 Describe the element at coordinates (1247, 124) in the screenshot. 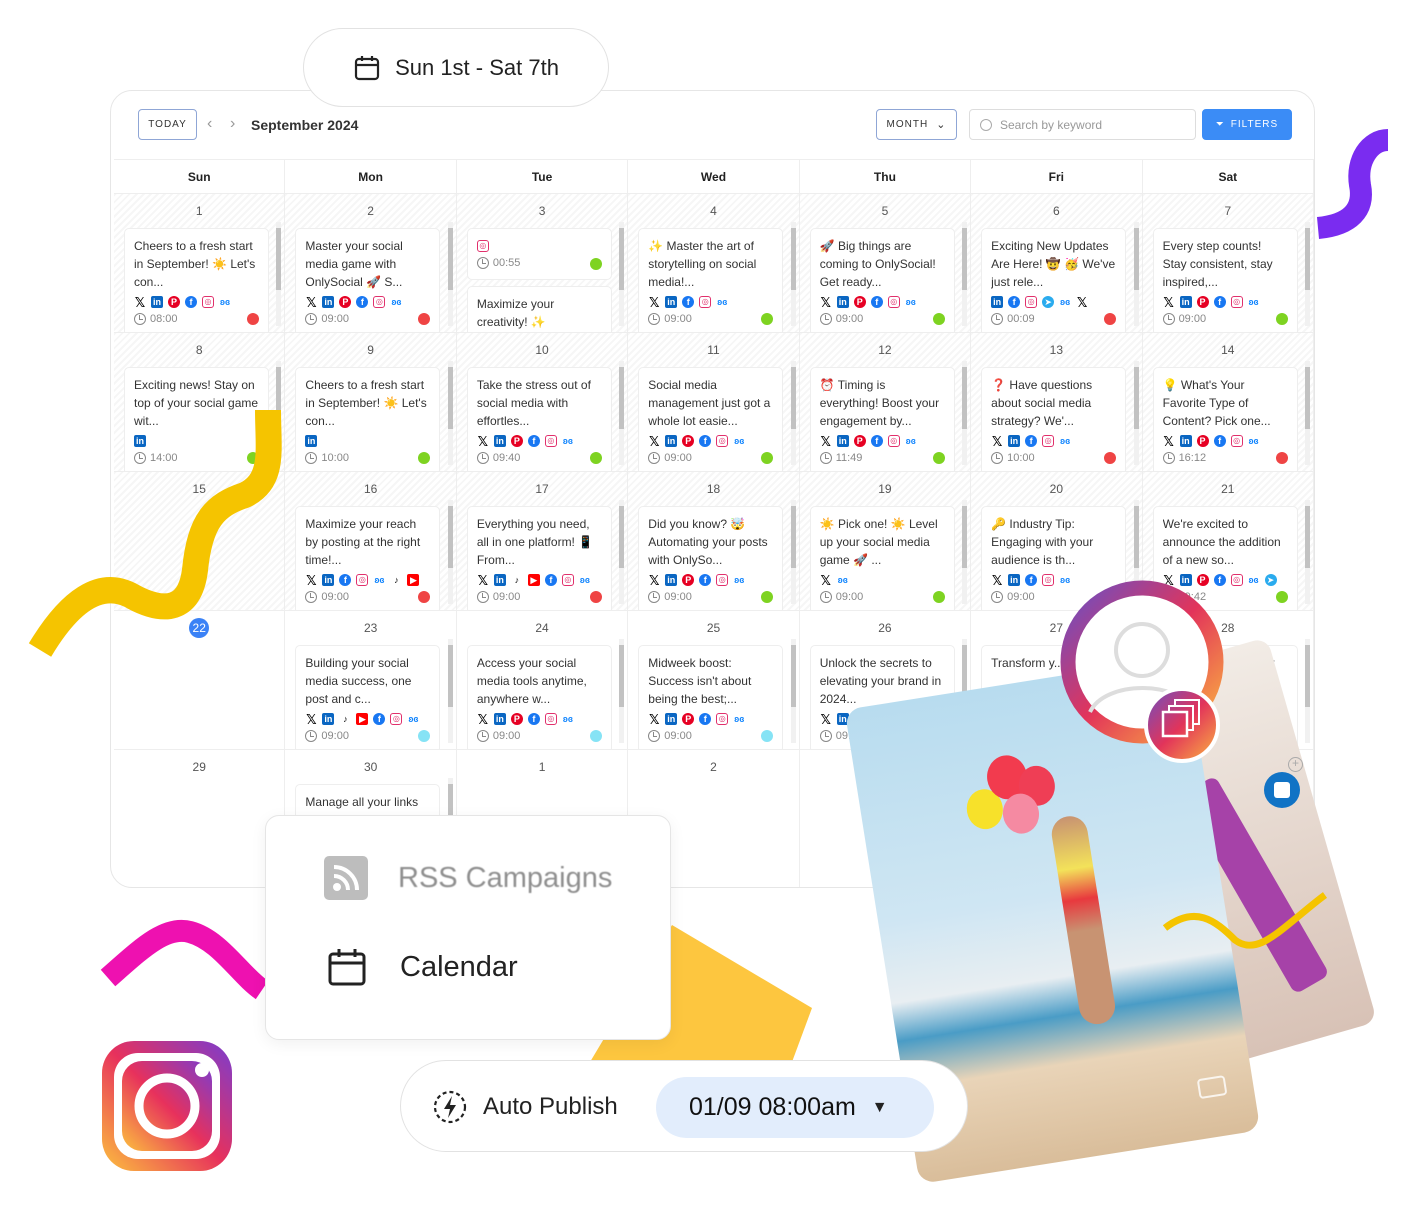

I see `filters-button: ⏷ FILTERS` at that location.